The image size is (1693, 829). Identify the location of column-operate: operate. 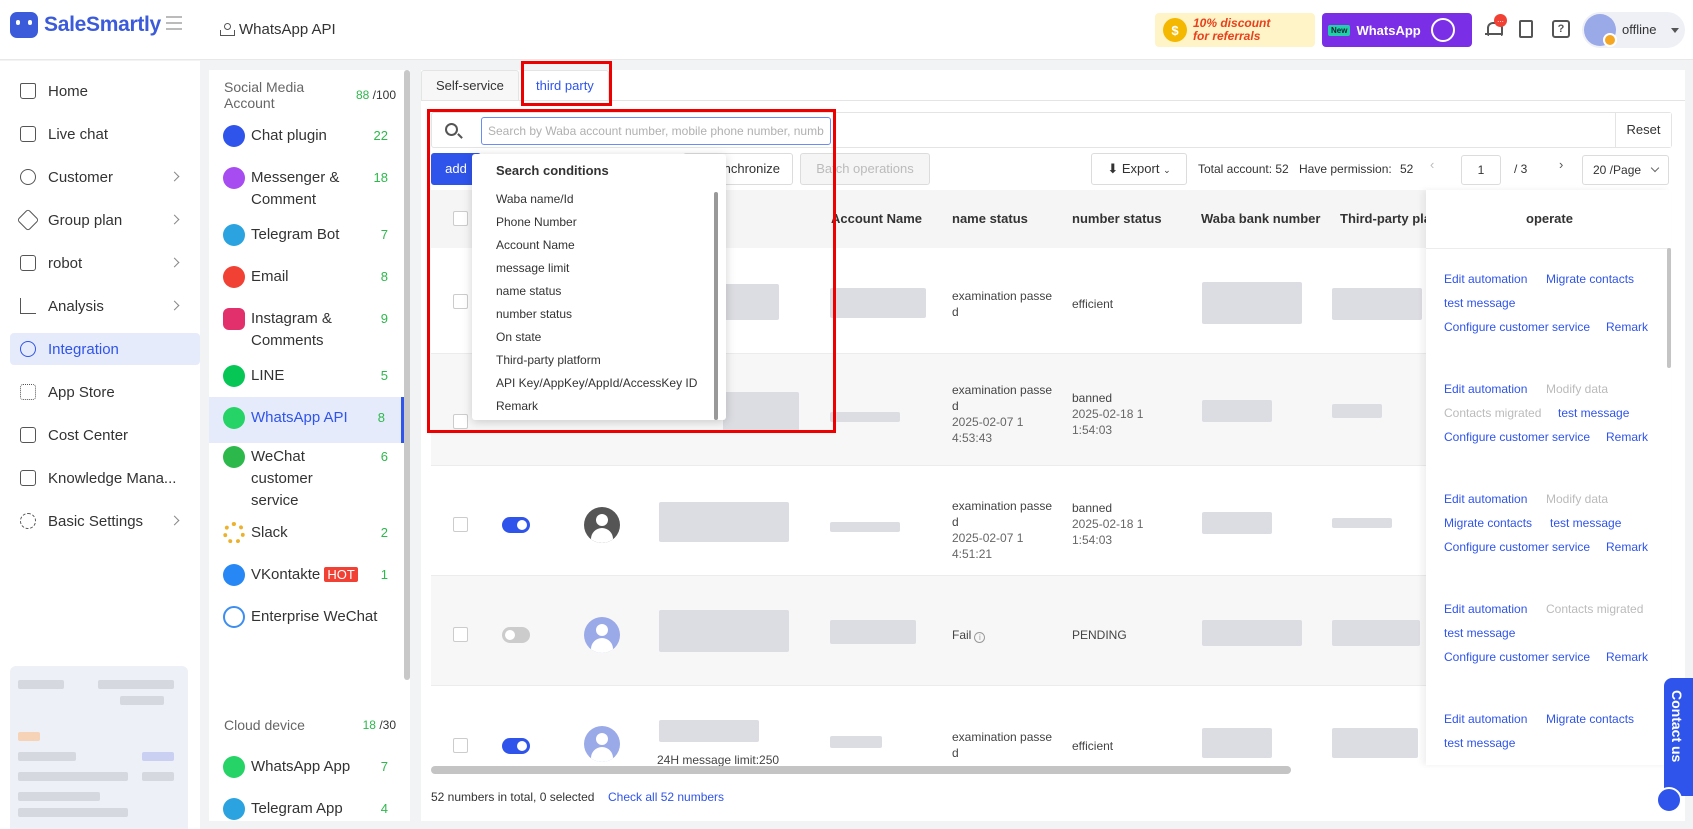
(1549, 218).